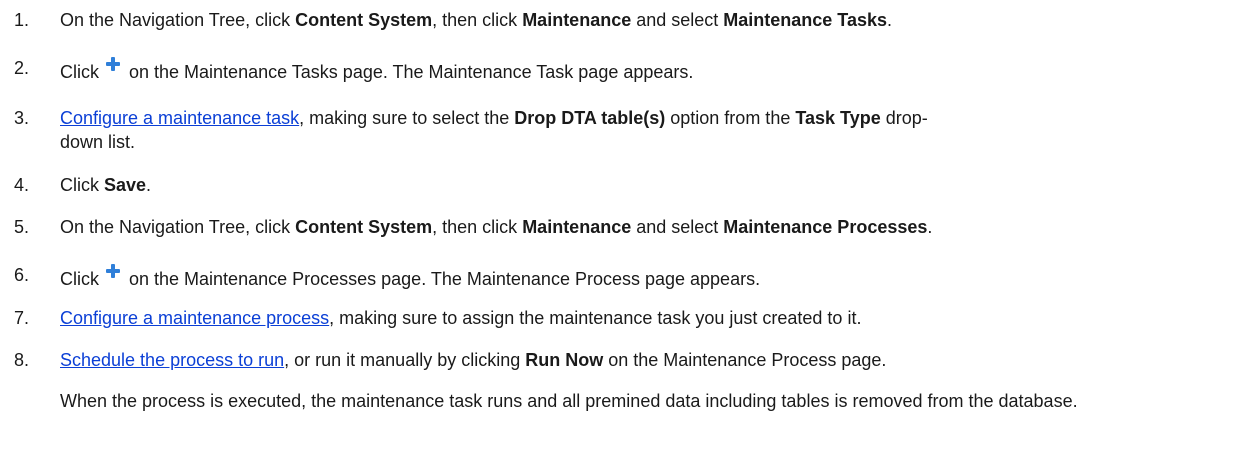 Image resolution: width=1233 pixels, height=463 pixels. Describe the element at coordinates (172, 360) in the screenshot. I see `schedule-process-link: Schedule the process to run` at that location.